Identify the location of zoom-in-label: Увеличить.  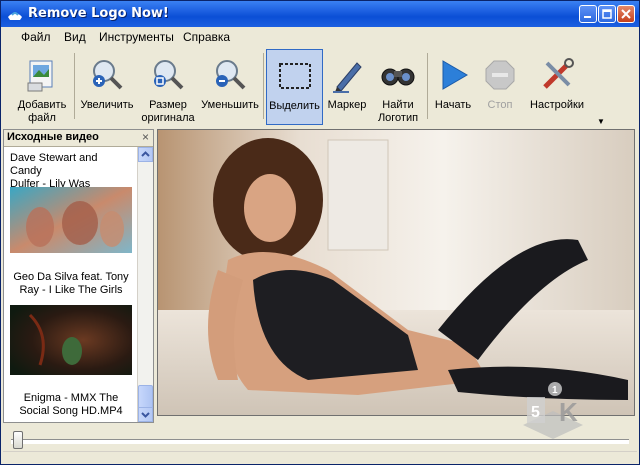
(107, 105).